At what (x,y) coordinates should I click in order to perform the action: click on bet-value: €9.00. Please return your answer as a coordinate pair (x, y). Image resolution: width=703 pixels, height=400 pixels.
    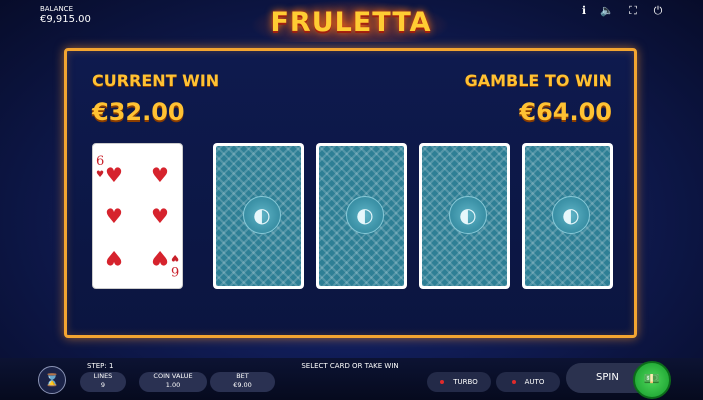
    Looking at the image, I should click on (242, 385).